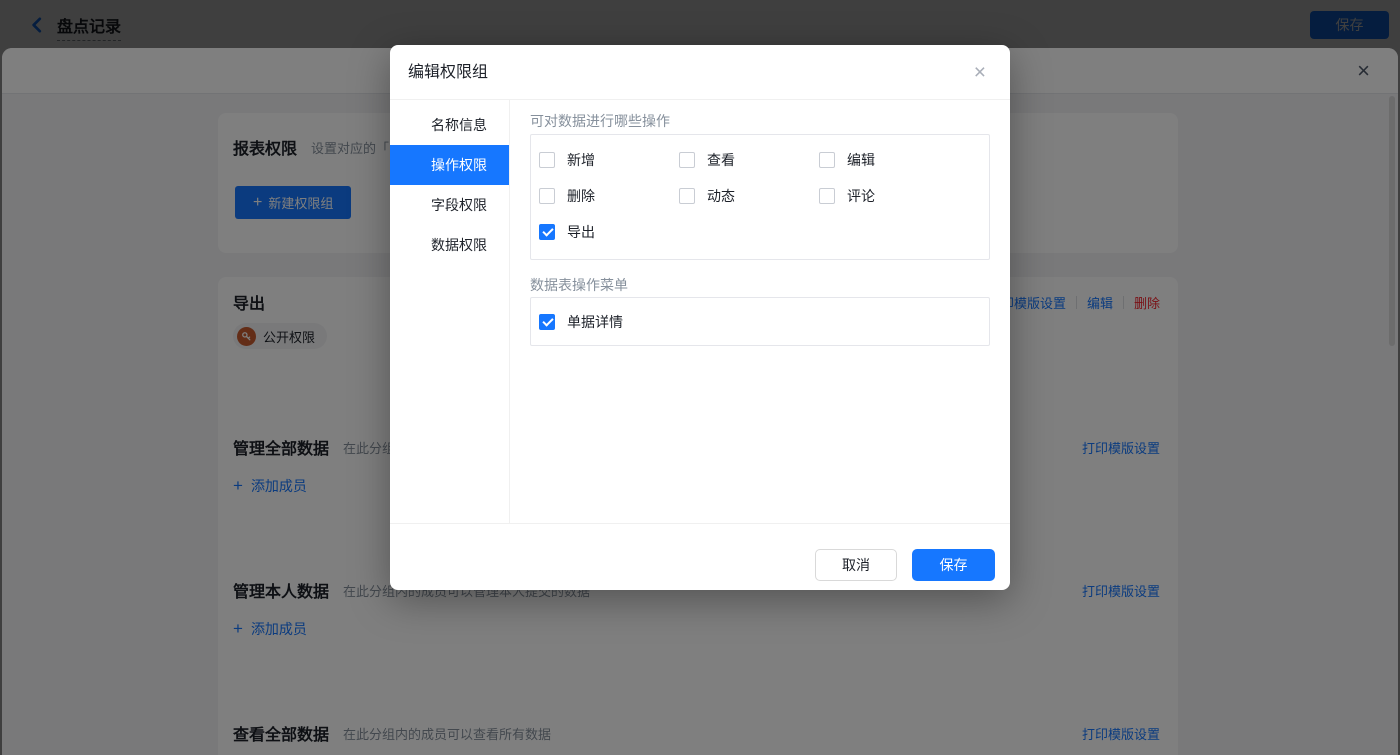 This screenshot has width=1400, height=755. What do you see at coordinates (595, 322) in the screenshot?
I see `checkbox-label: 单据详情` at bounding box center [595, 322].